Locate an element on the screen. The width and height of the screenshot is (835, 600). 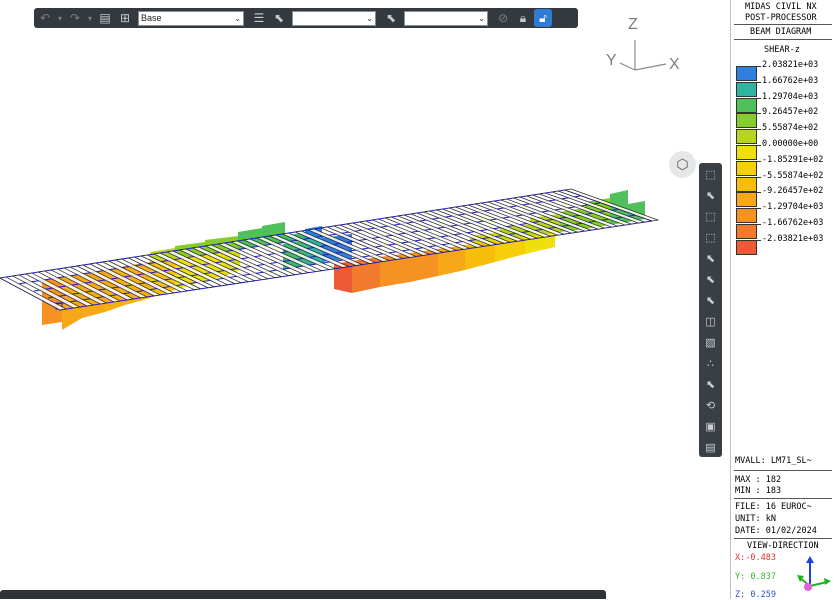
select-polygon-icon: ⬉ is located at coordinates (710, 195).